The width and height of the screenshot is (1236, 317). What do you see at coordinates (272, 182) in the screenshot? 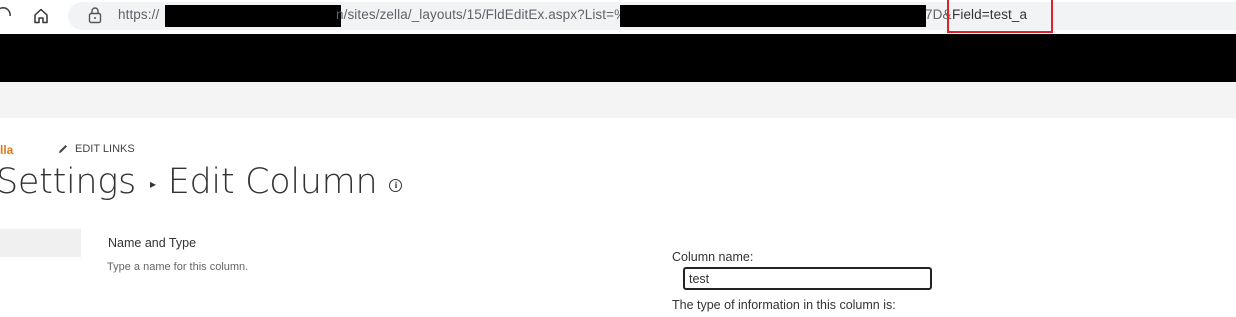
I see `title-current-page: Edit Column` at bounding box center [272, 182].